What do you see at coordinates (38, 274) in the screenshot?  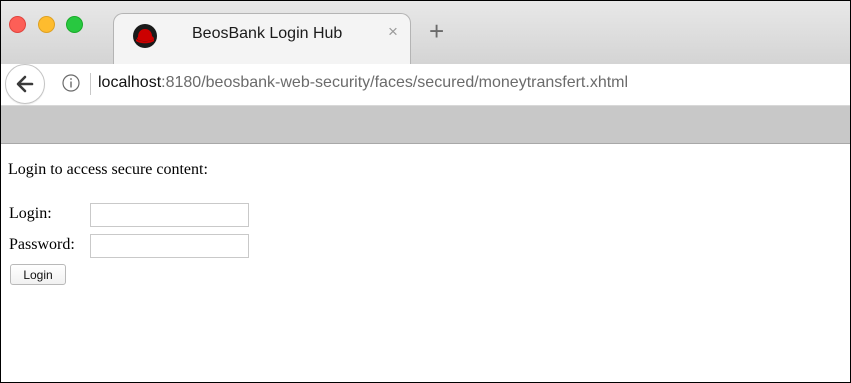 I see `login-button: Login` at bounding box center [38, 274].